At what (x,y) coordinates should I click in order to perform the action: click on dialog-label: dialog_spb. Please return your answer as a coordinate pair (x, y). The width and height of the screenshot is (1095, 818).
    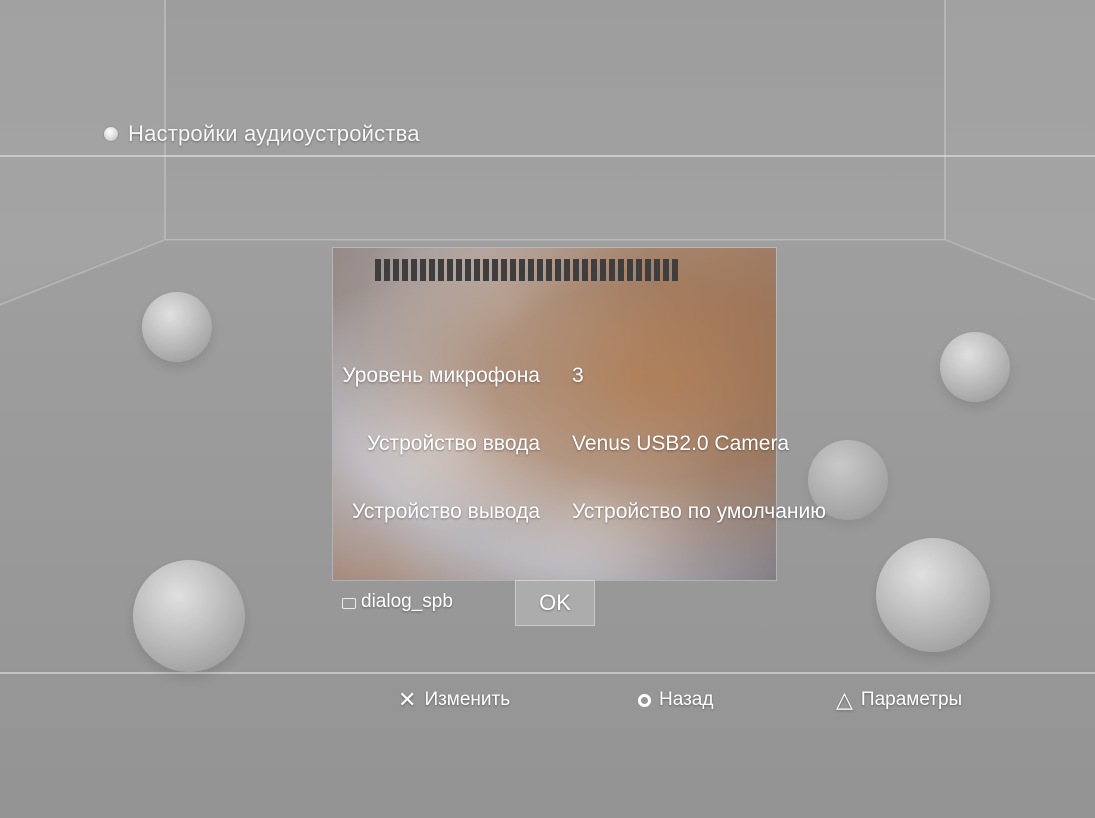
    Looking at the image, I should click on (407, 601).